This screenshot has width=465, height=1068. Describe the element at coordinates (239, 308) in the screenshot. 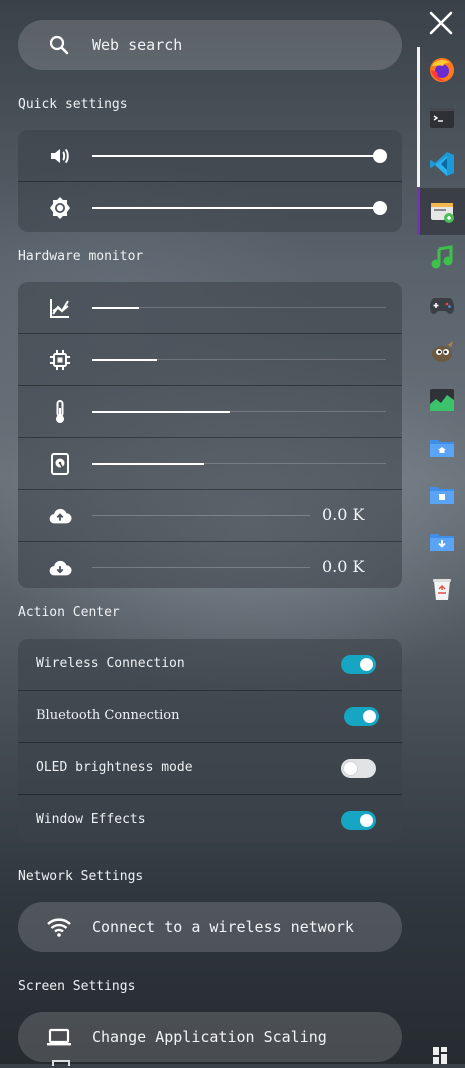

I see `cpu-graph-bar` at that location.